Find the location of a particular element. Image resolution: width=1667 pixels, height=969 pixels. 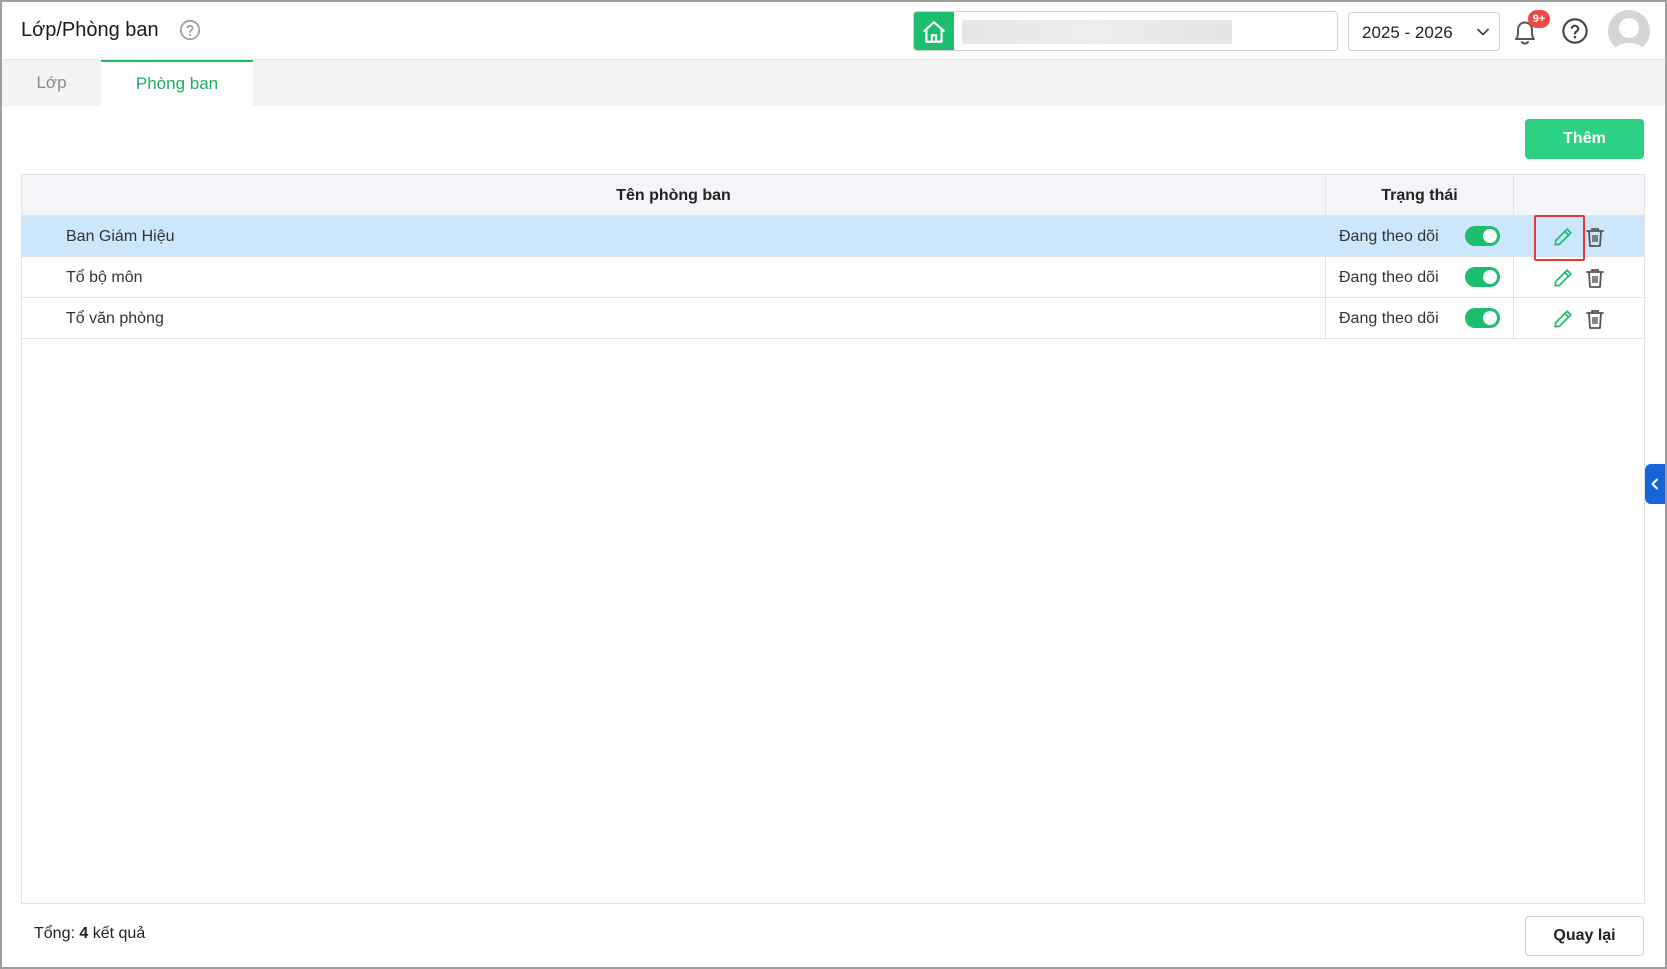

chevron-left-icon is located at coordinates (1654, 484).